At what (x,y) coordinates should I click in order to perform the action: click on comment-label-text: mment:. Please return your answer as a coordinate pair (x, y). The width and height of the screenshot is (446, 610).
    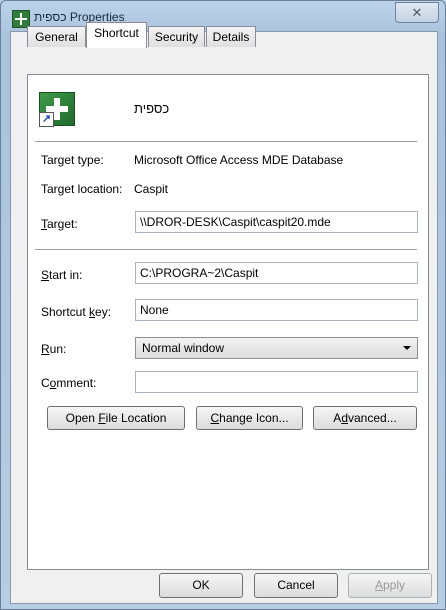
    Looking at the image, I should click on (76, 383).